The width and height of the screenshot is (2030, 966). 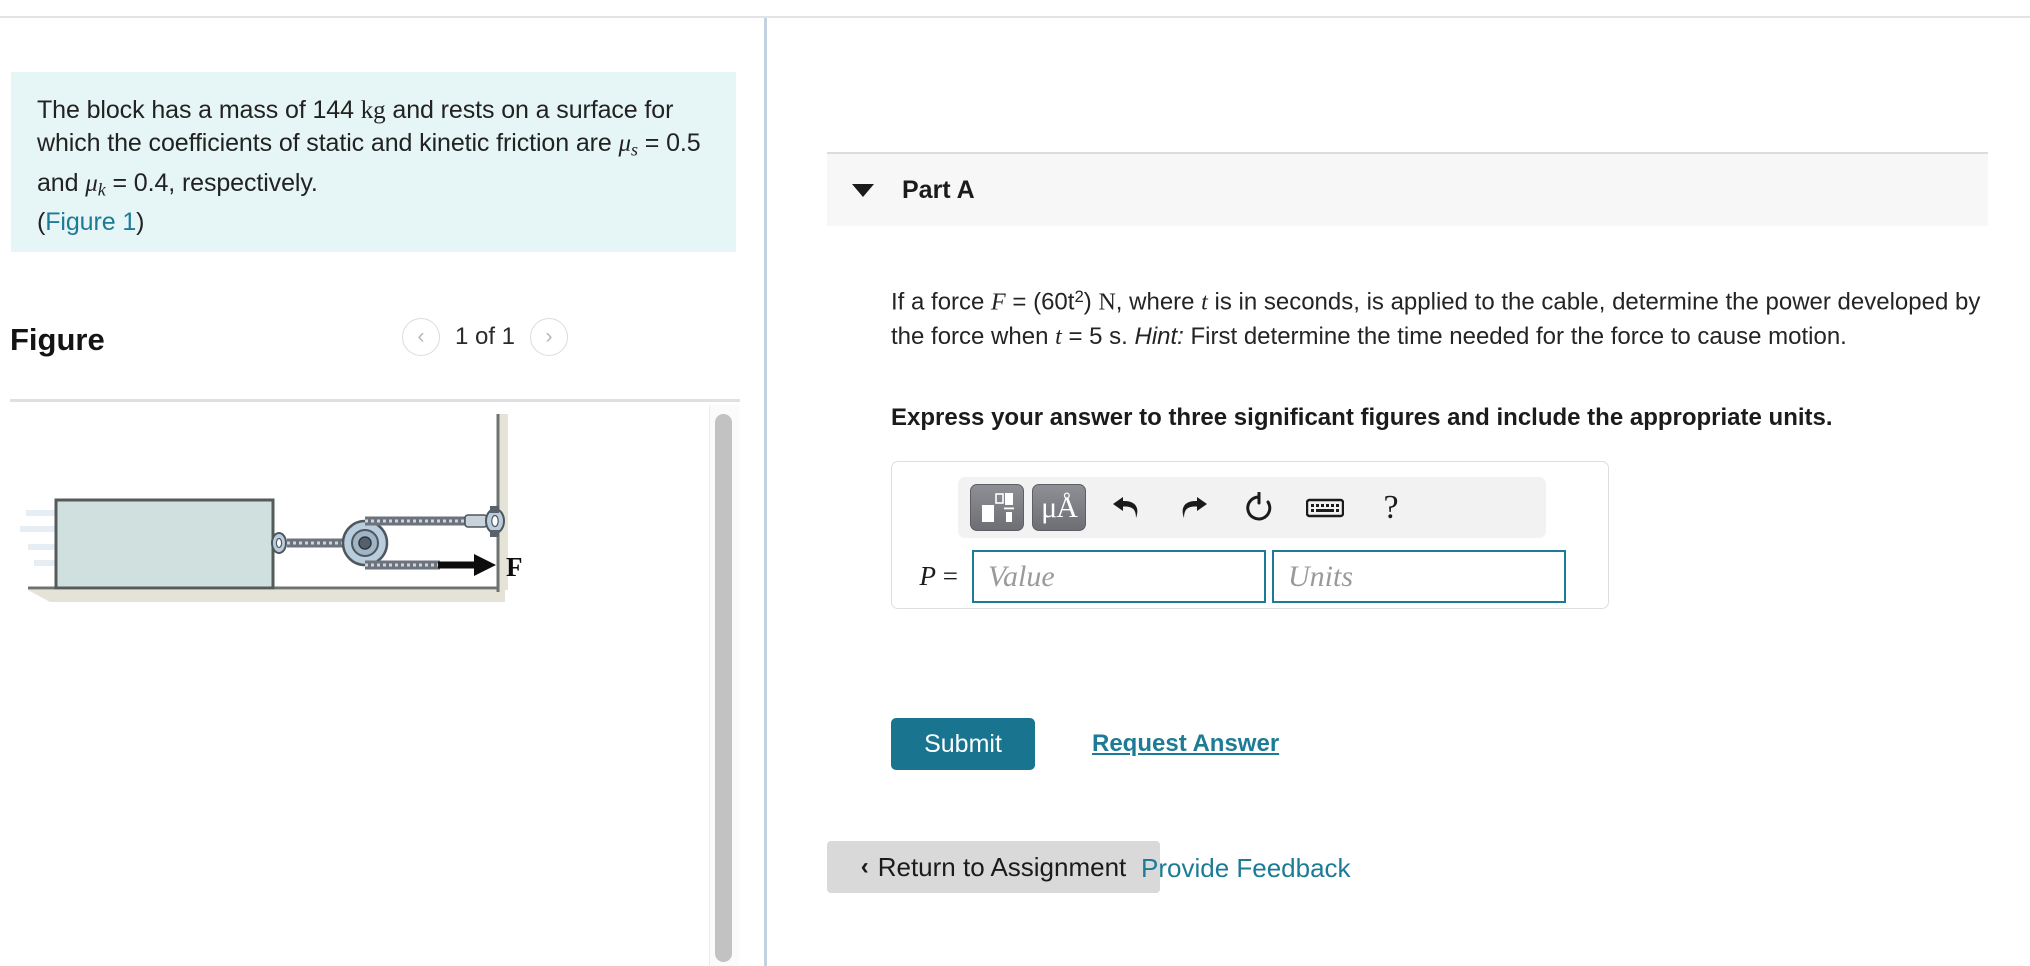 What do you see at coordinates (373, 110) in the screenshot?
I see `problem-unit-kg: kg` at bounding box center [373, 110].